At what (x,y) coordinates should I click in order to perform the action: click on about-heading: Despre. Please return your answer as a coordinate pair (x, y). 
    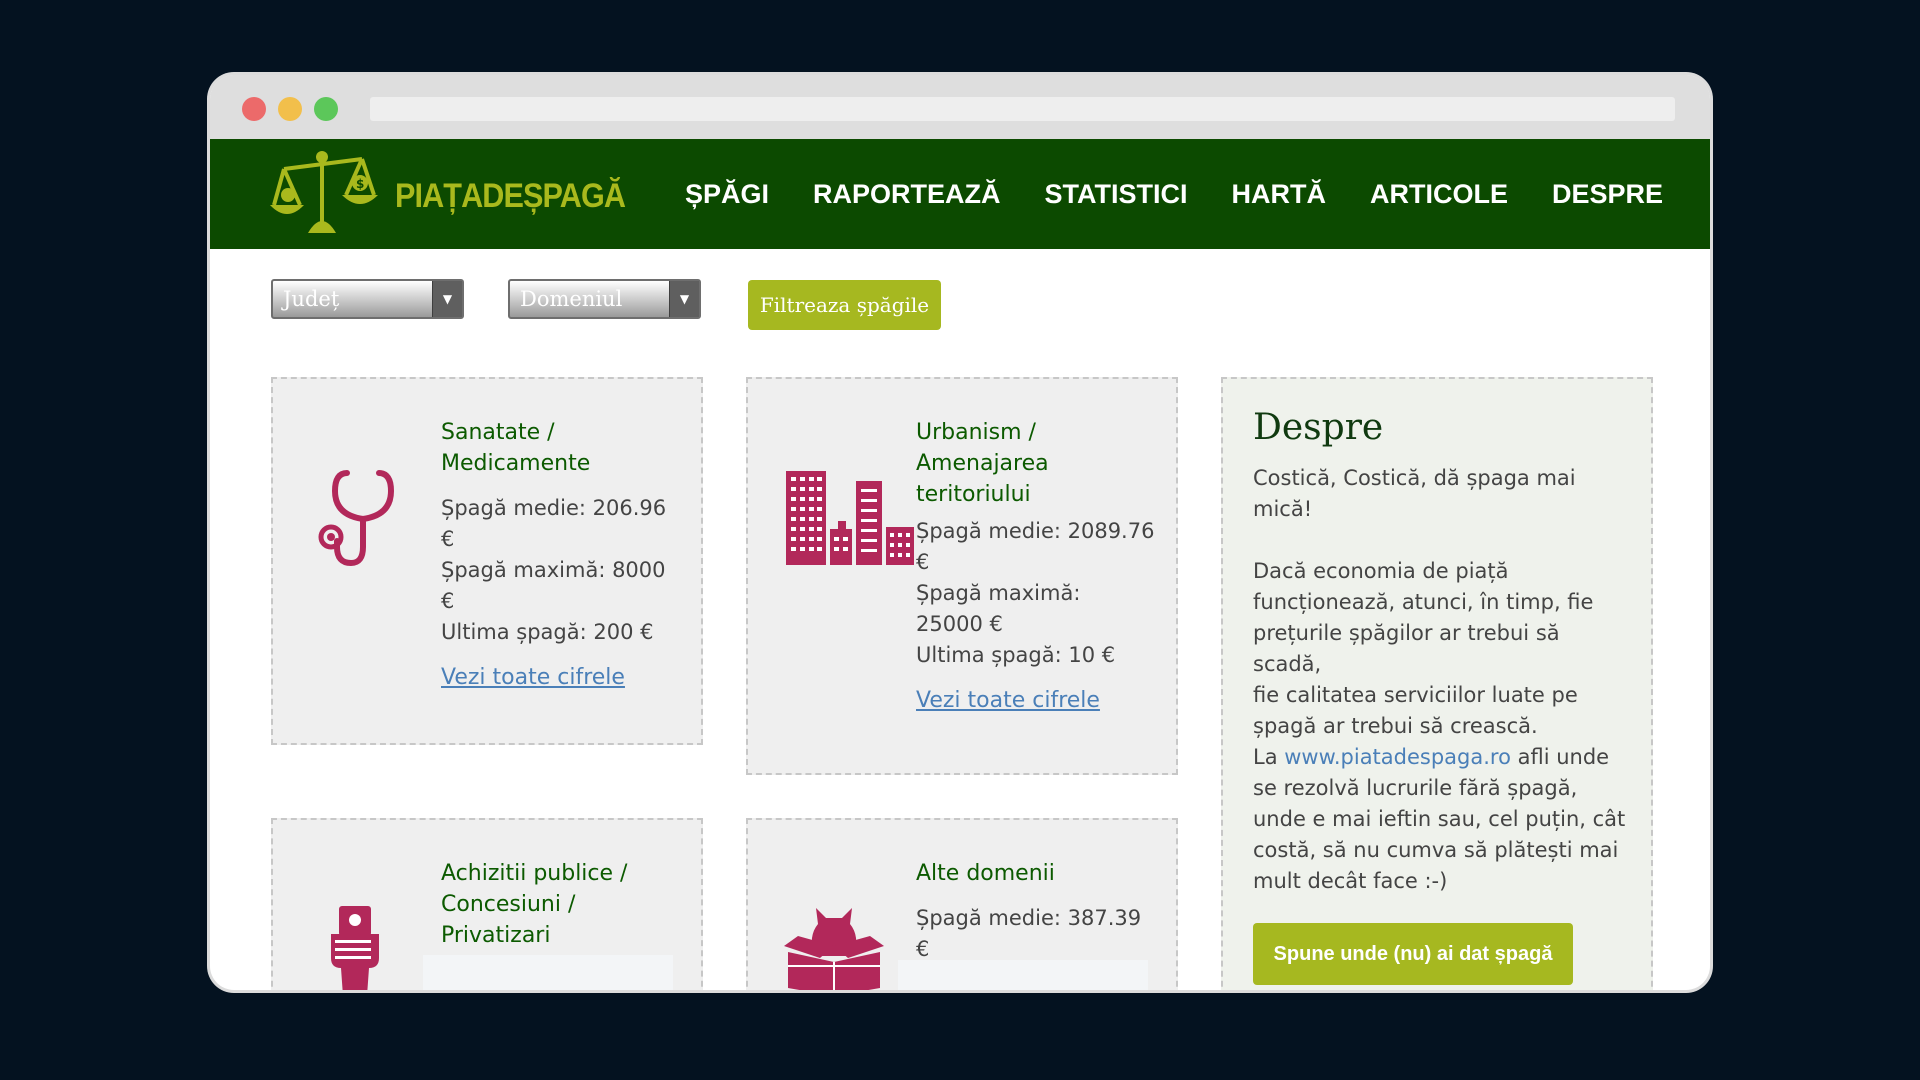
    Looking at the image, I should click on (1318, 427).